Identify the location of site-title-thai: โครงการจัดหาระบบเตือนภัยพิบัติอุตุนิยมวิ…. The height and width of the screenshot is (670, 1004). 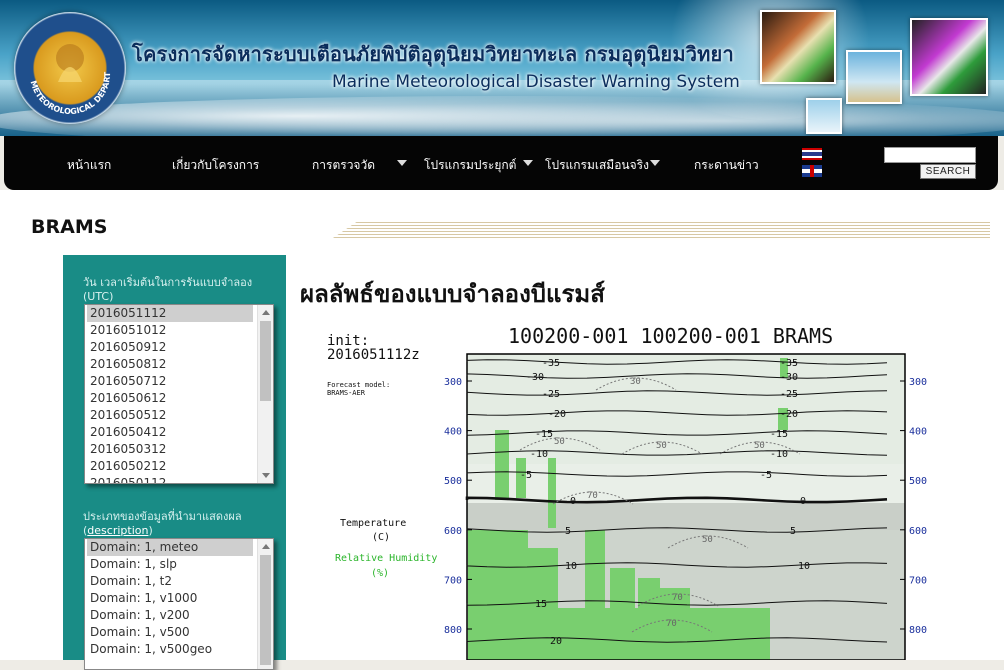
(433, 54).